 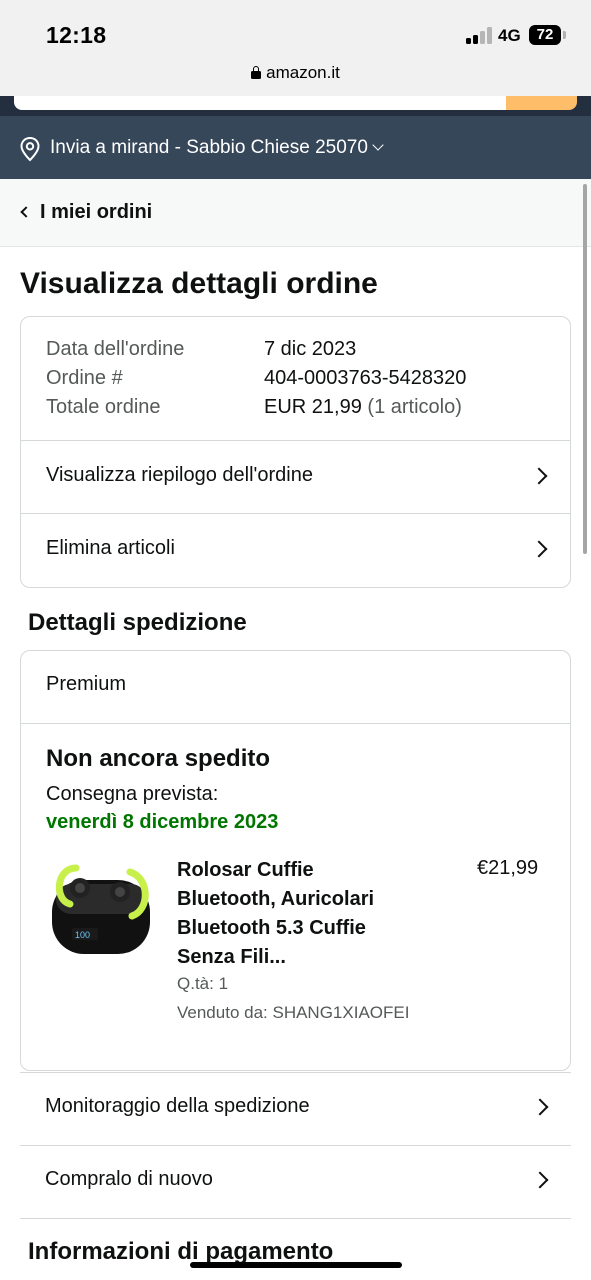 I want to click on page-title: Visualizza dettagli ordine, so click(x=199, y=283).